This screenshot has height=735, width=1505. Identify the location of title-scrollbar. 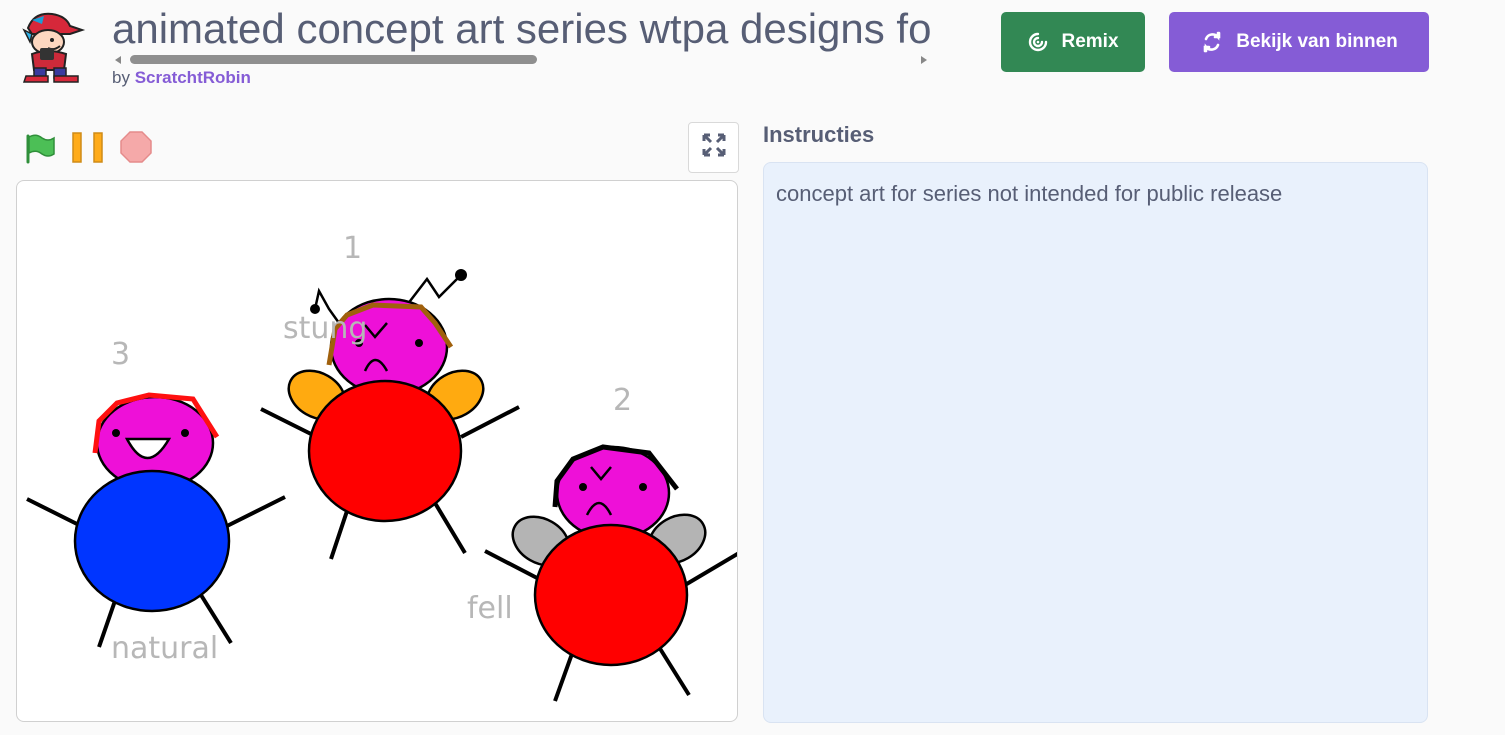
(521, 60).